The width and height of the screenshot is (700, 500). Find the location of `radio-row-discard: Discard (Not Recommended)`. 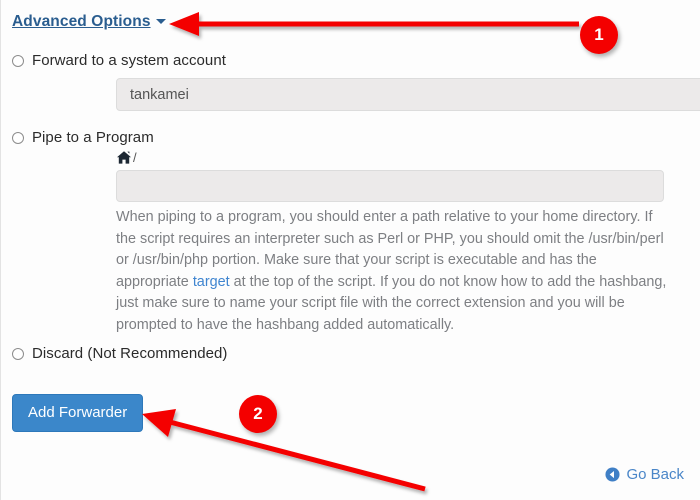

radio-row-discard: Discard (Not Recommended) is located at coordinates (119, 353).